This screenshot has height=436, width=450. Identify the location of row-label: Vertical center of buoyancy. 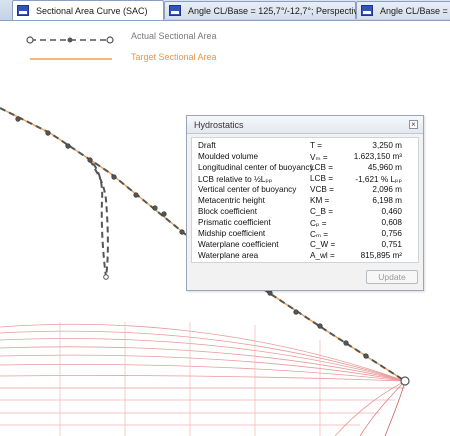
(247, 189).